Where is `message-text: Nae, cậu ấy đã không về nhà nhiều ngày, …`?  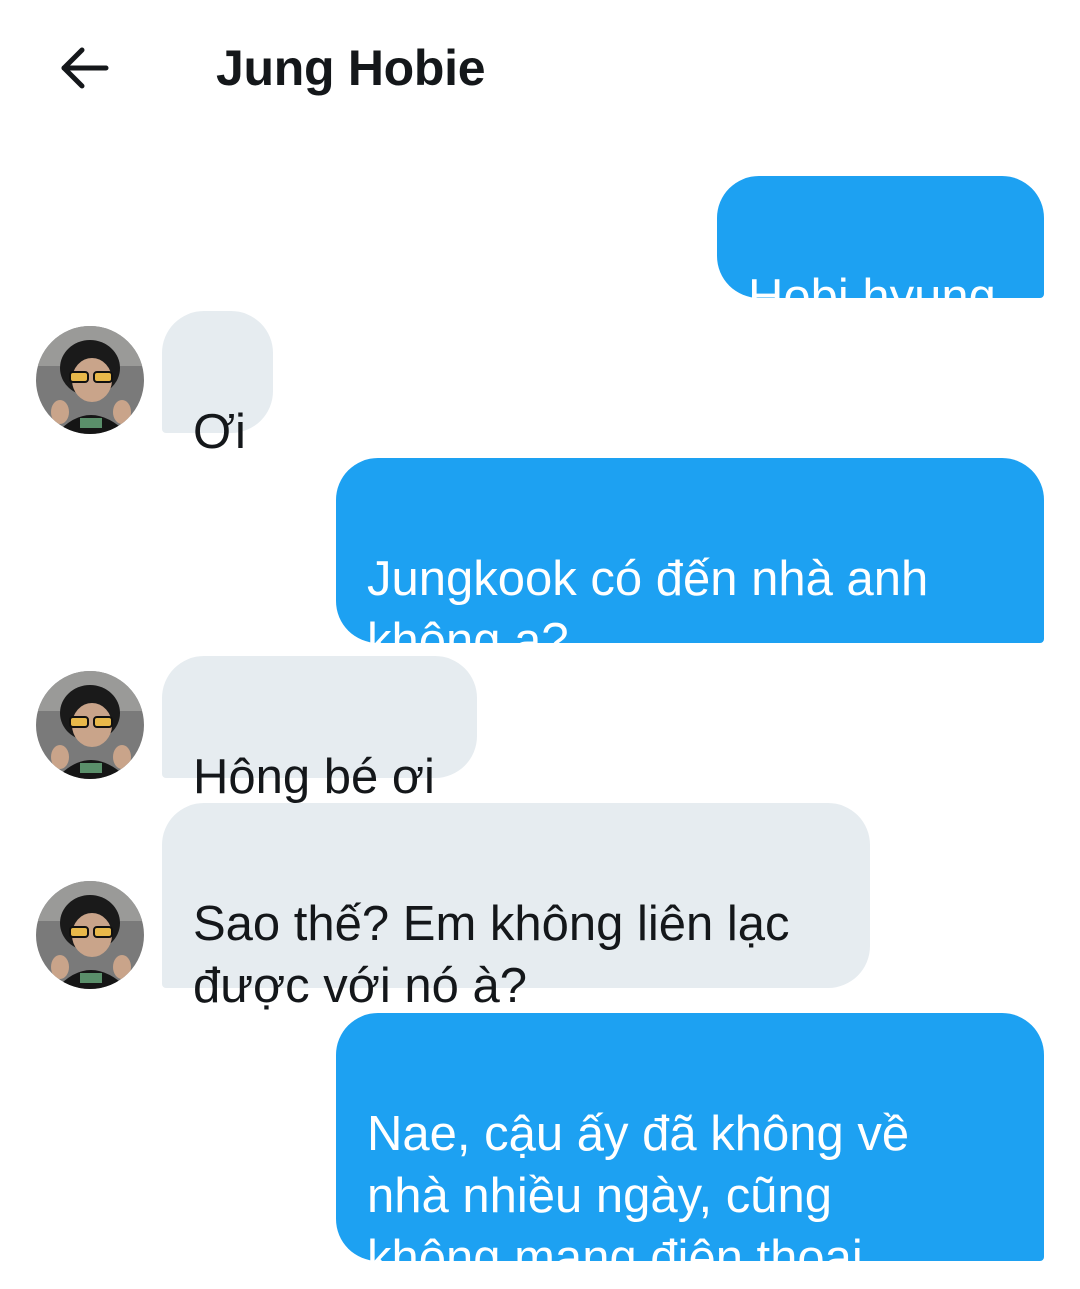
message-text: Nae, cậu ấy đã không về nhà nhiều ngày, … is located at coordinates (638, 1196).